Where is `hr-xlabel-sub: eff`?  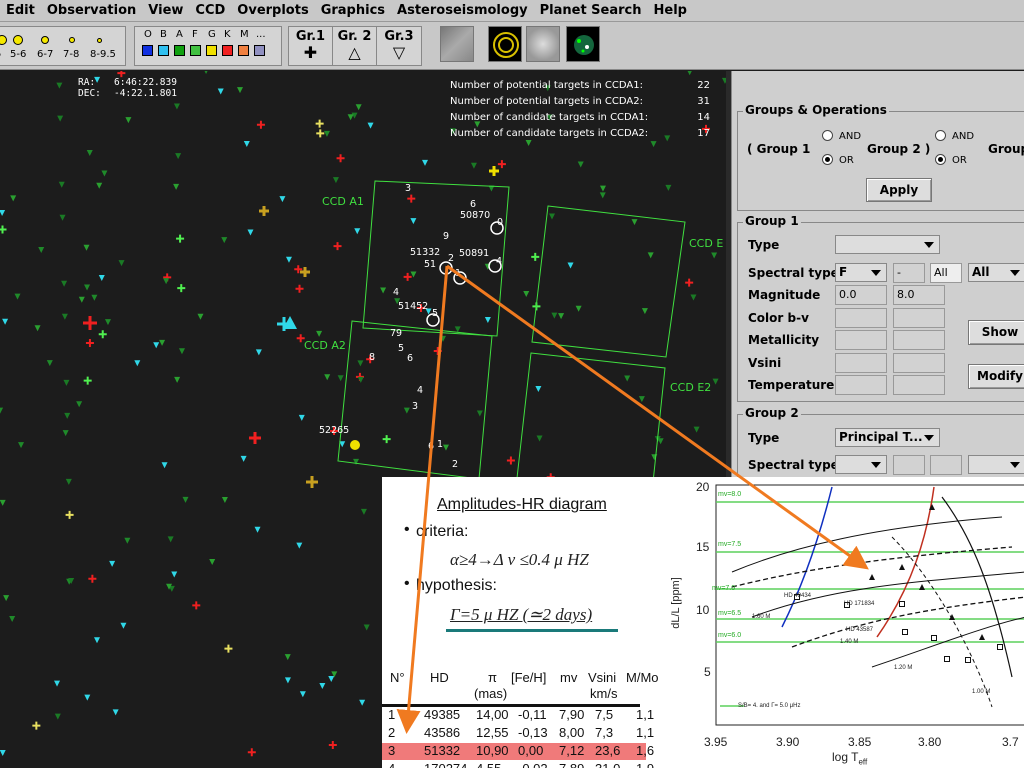 hr-xlabel-sub: eff is located at coordinates (863, 762).